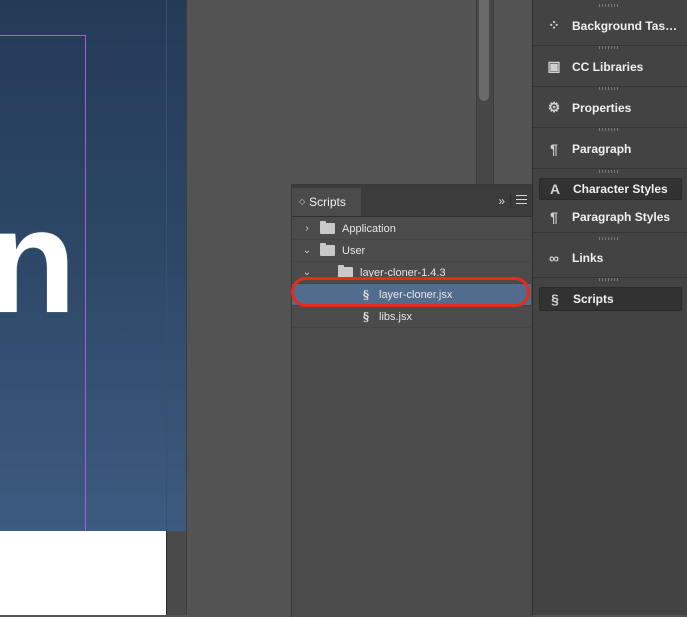 The width and height of the screenshot is (687, 617). What do you see at coordinates (85, 325) in the screenshot?
I see `margin-guide-vertical` at bounding box center [85, 325].